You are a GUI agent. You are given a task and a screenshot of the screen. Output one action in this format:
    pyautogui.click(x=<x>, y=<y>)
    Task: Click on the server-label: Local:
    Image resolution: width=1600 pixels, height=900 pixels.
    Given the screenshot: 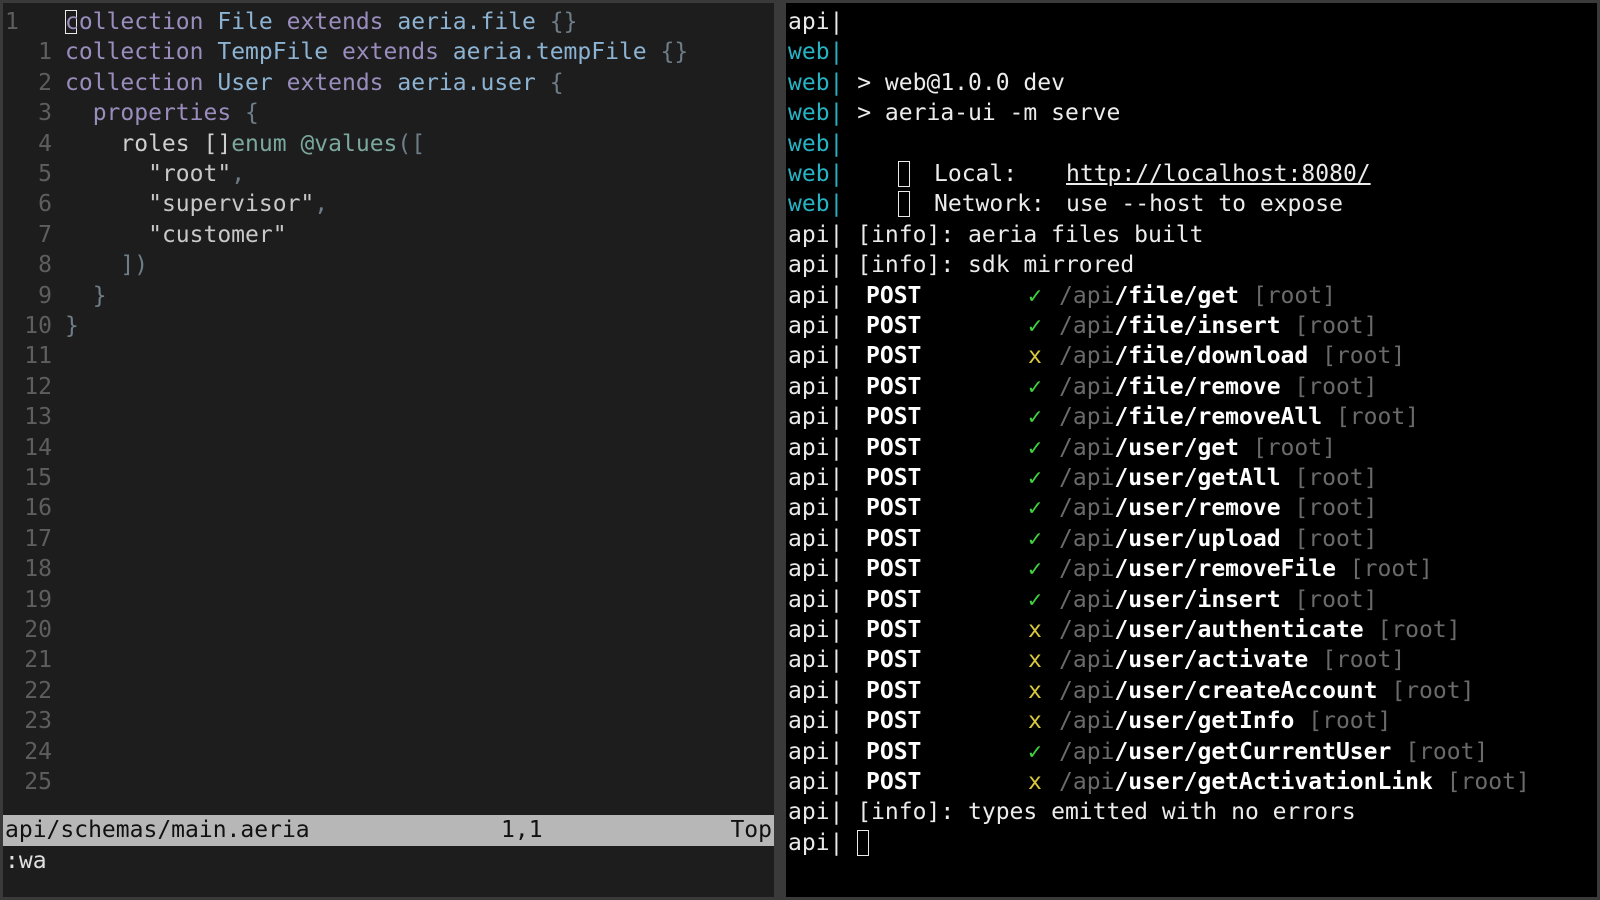 What is the action you would take?
    pyautogui.click(x=976, y=174)
    